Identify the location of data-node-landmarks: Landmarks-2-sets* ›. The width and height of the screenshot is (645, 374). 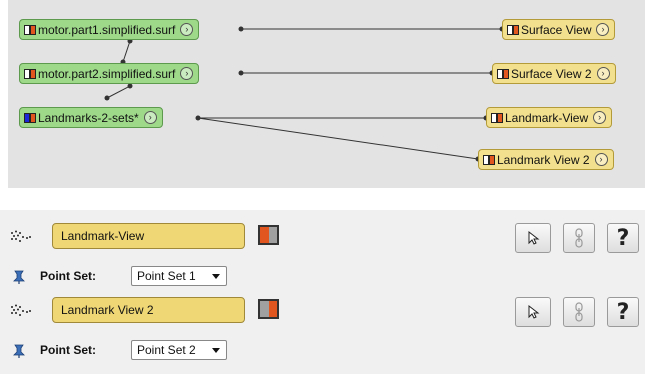
(91, 117).